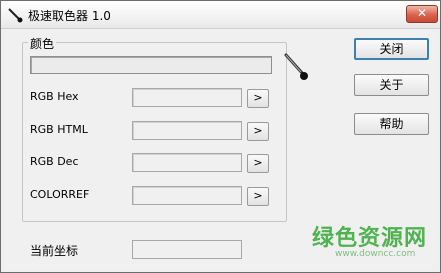 The image size is (441, 273). I want to click on title-bar: 极速取色器 1.0 ✕, so click(220, 15).